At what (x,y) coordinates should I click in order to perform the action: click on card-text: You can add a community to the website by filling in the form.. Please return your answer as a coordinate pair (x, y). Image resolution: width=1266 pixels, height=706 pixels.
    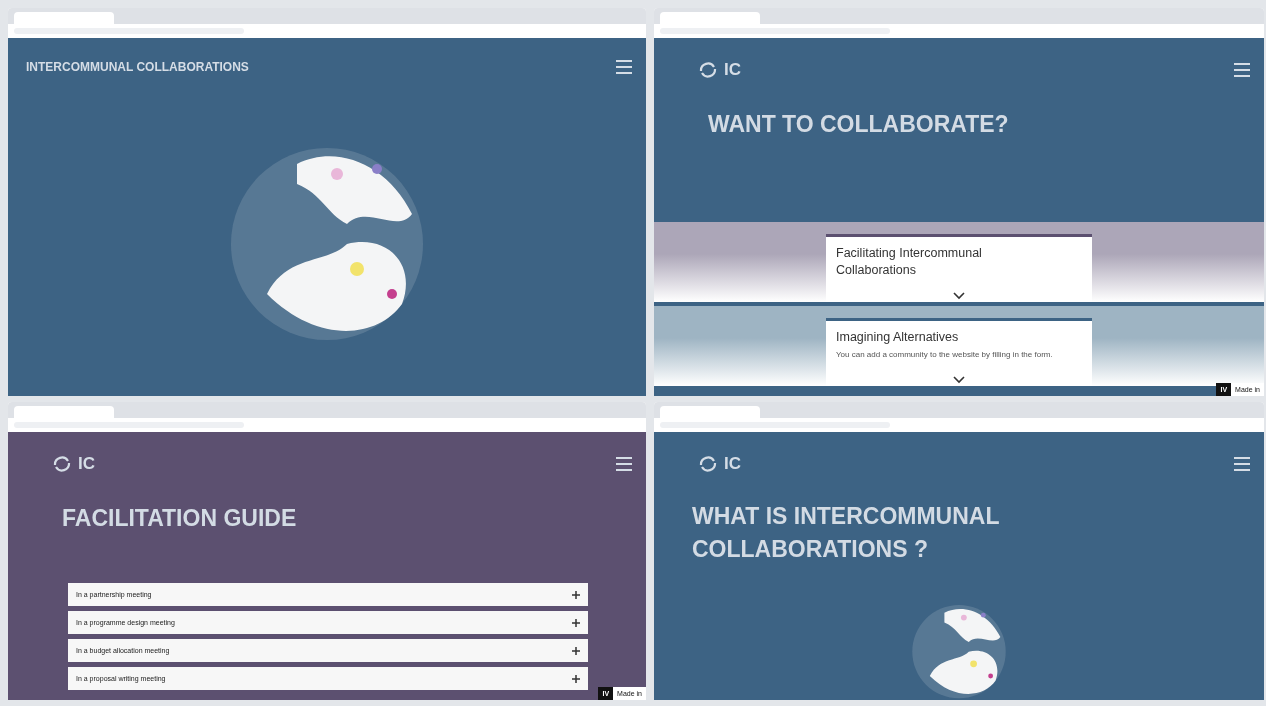
    Looking at the image, I should click on (945, 354).